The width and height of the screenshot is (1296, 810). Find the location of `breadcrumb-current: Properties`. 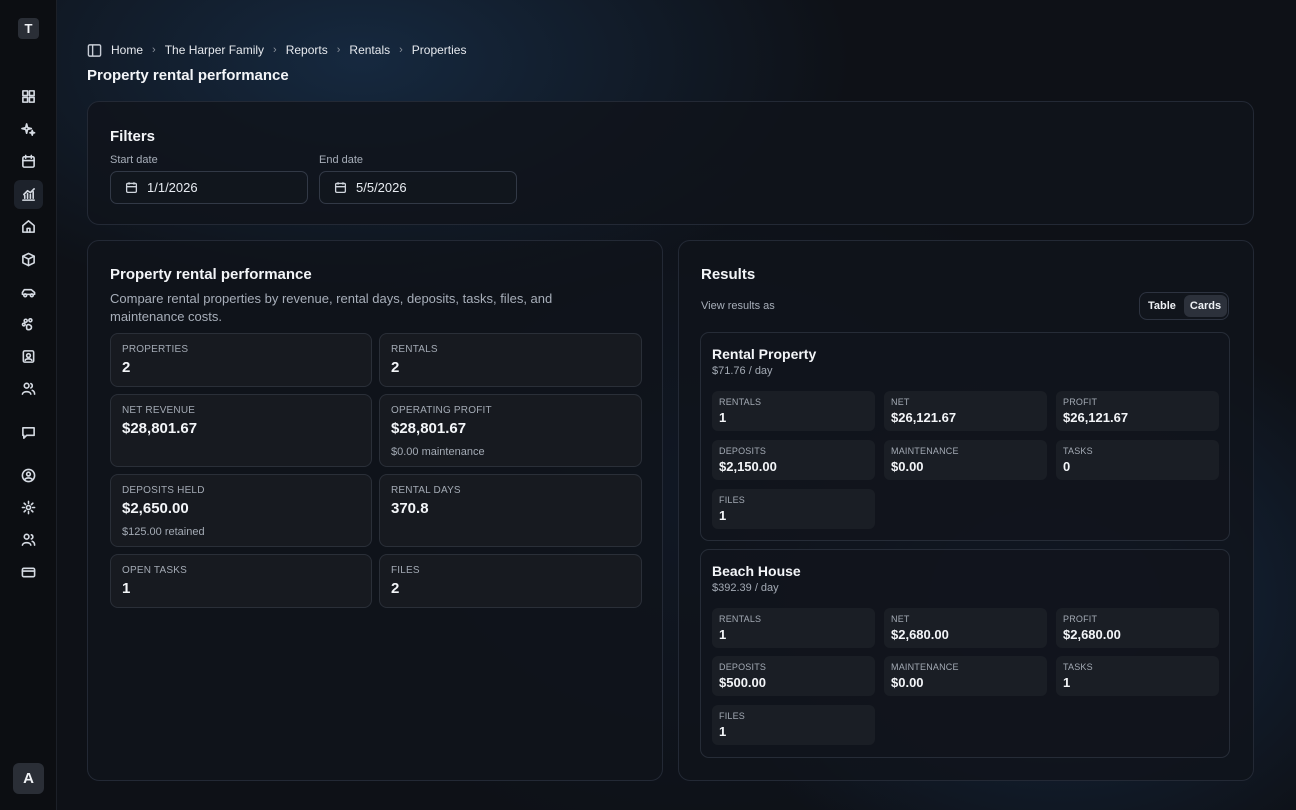

breadcrumb-current: Properties is located at coordinates (439, 50).